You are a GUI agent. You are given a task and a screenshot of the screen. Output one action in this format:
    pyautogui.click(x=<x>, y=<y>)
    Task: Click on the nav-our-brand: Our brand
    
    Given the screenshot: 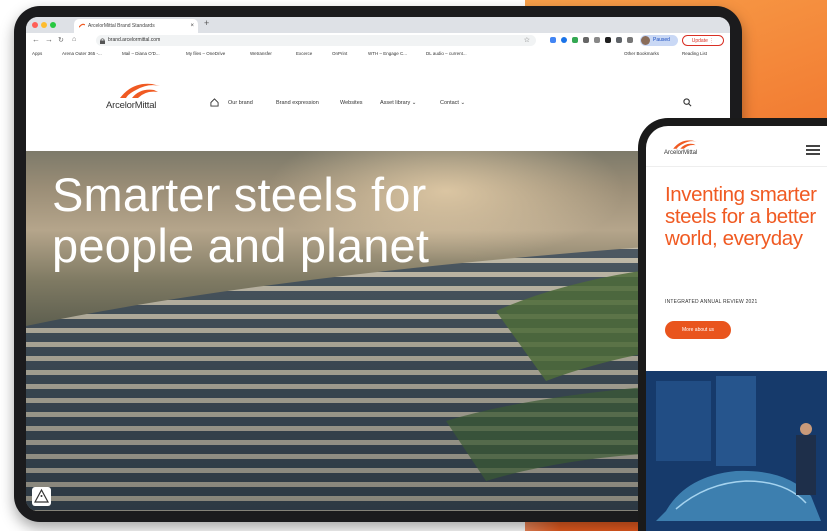 What is the action you would take?
    pyautogui.click(x=240, y=103)
    